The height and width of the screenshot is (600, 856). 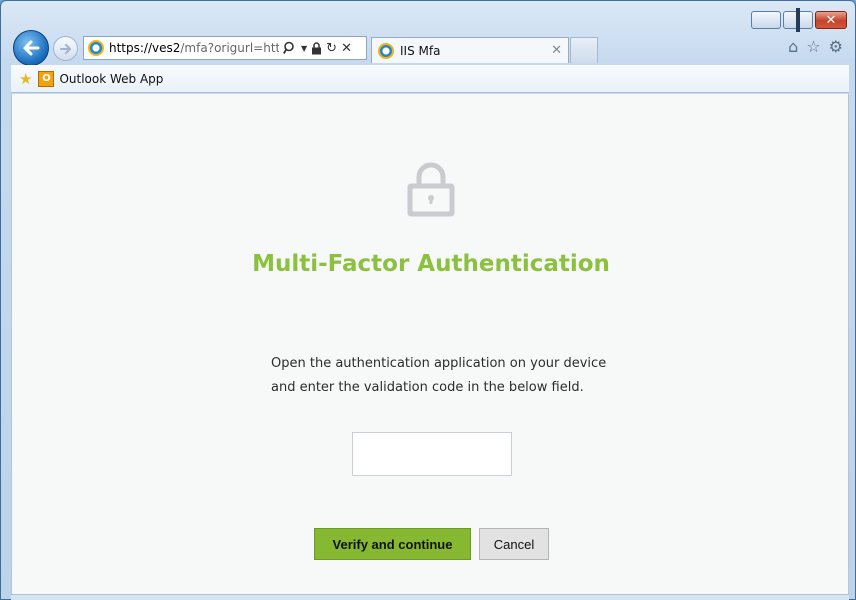 I want to click on favorite-link-outlook: Outlook Web App, so click(x=111, y=79).